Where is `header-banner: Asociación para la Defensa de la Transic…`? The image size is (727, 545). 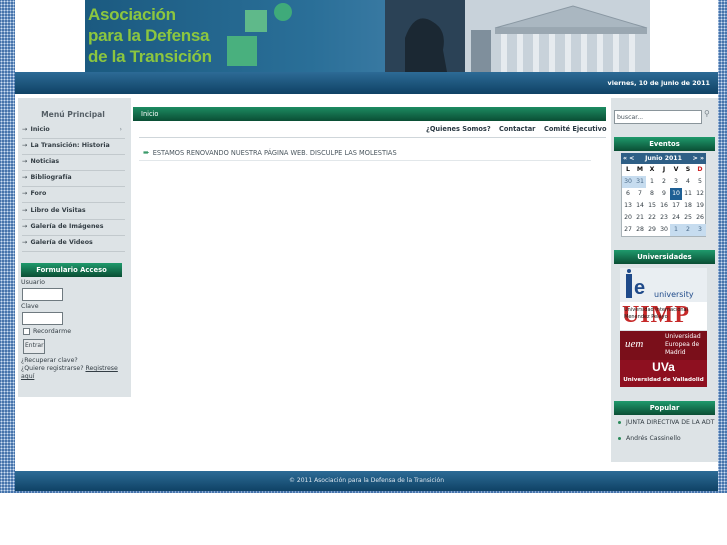
header-banner: Asociación para la Defensa de la Transic… is located at coordinates (367, 36).